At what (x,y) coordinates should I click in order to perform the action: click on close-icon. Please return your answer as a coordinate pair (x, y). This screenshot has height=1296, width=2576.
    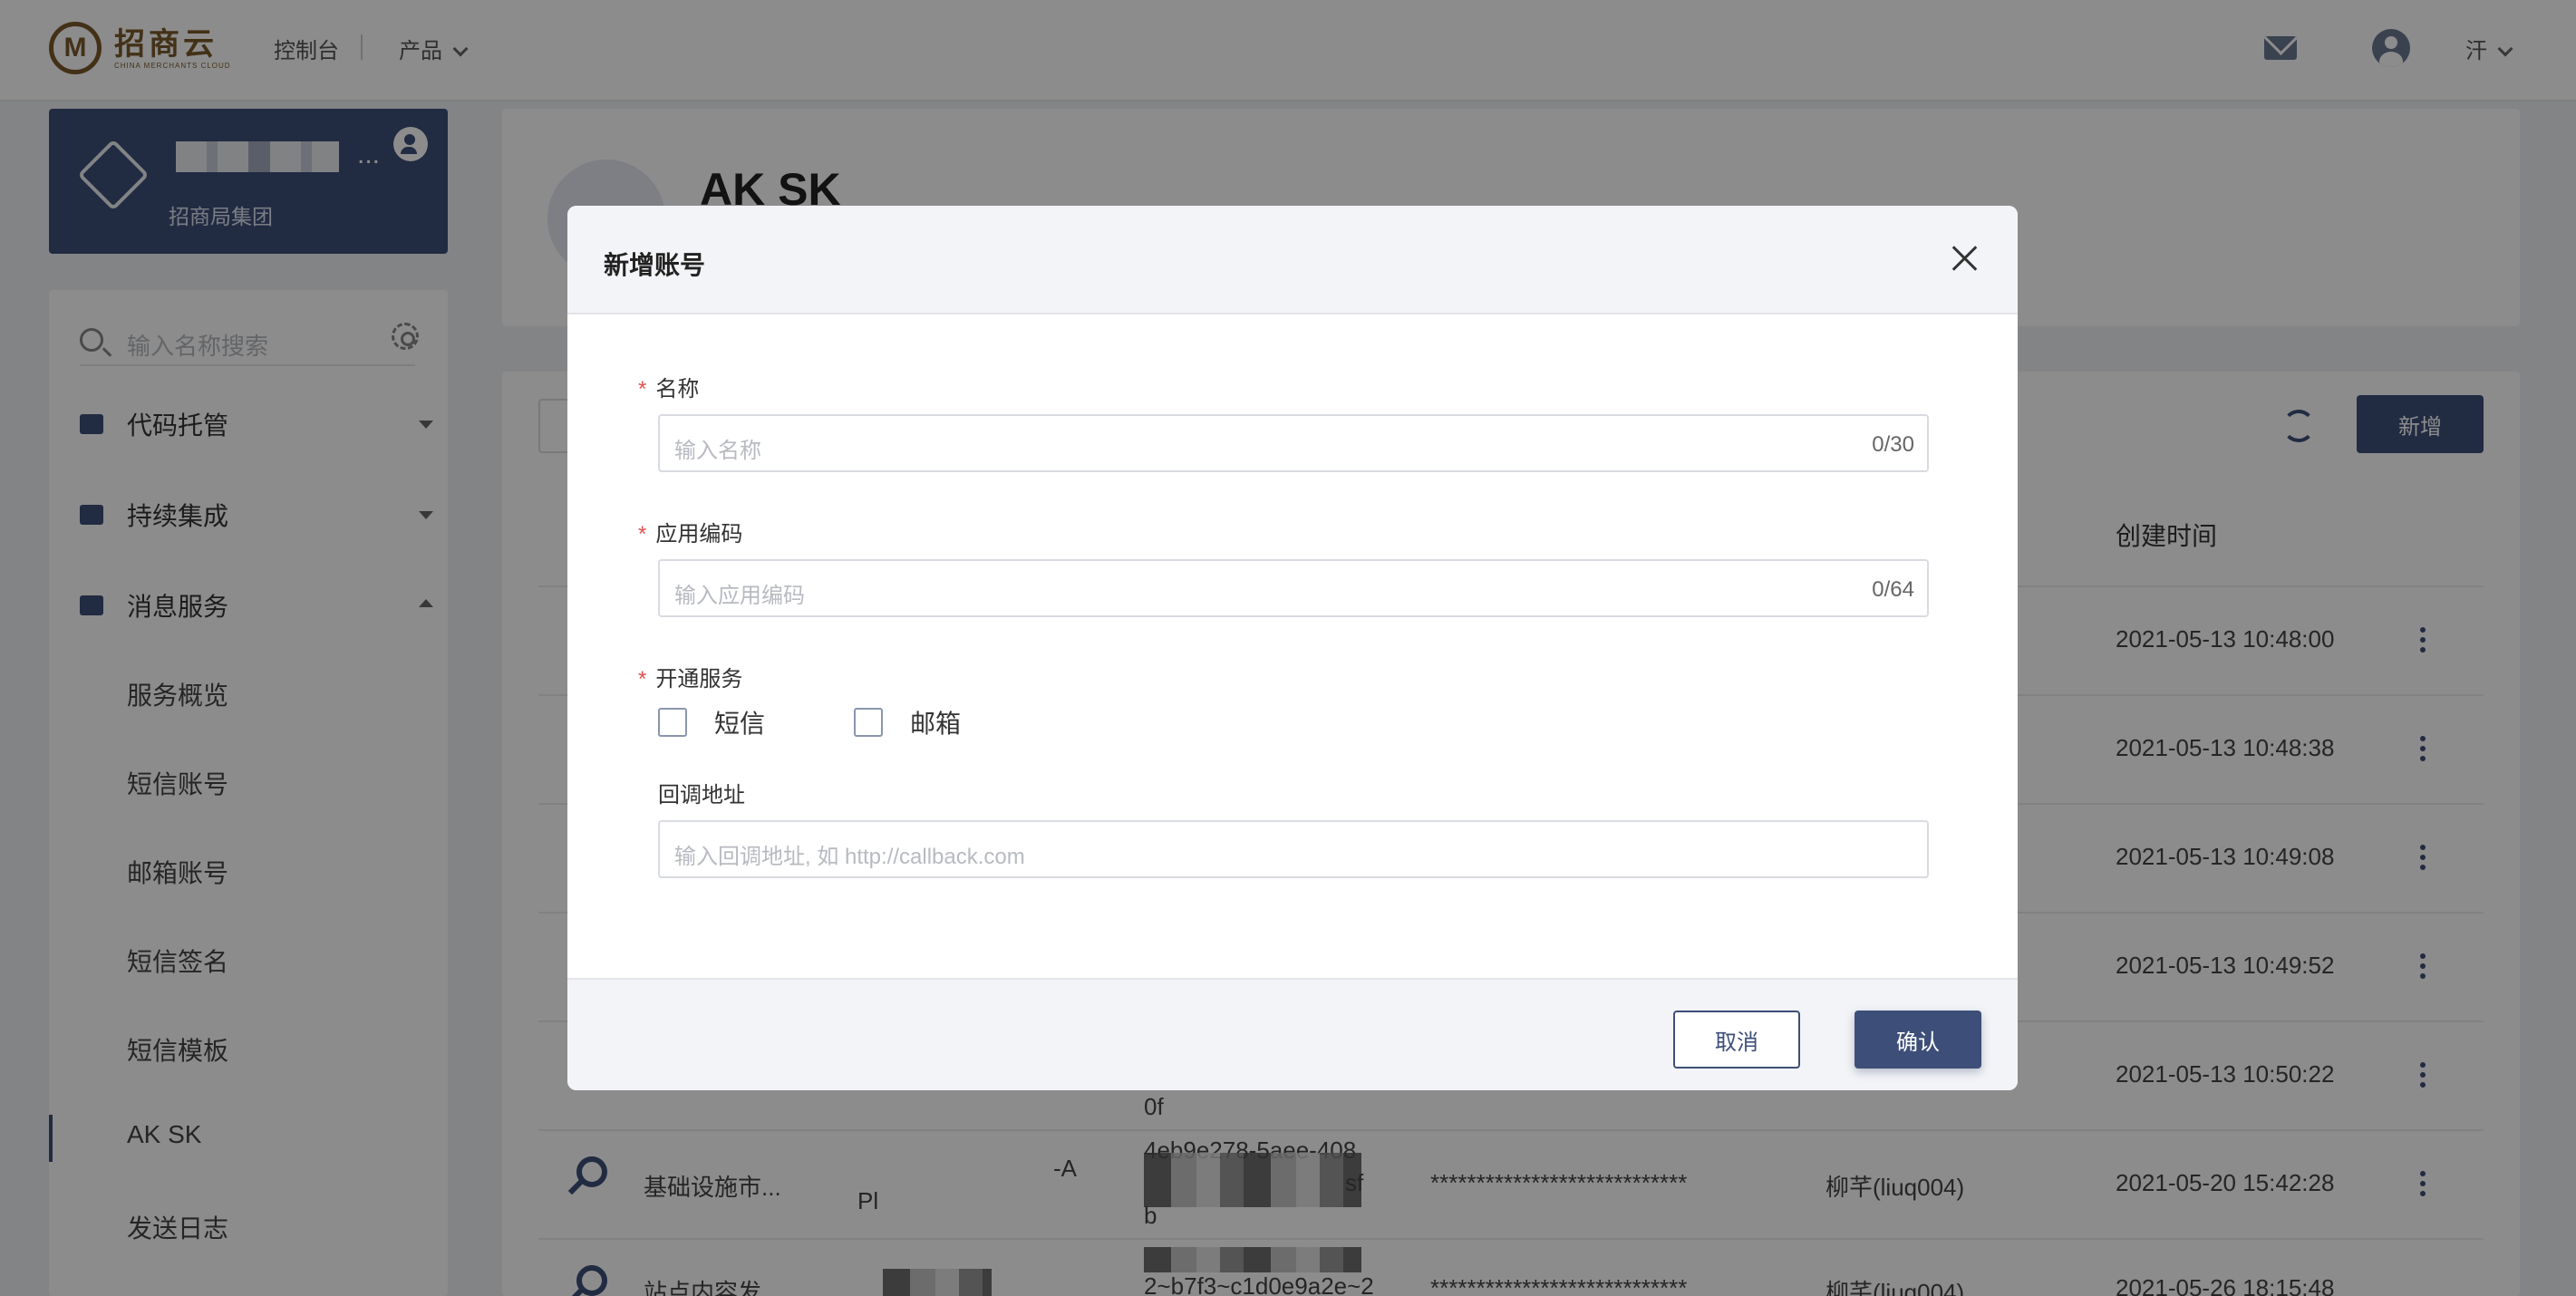
    Looking at the image, I should click on (1965, 258).